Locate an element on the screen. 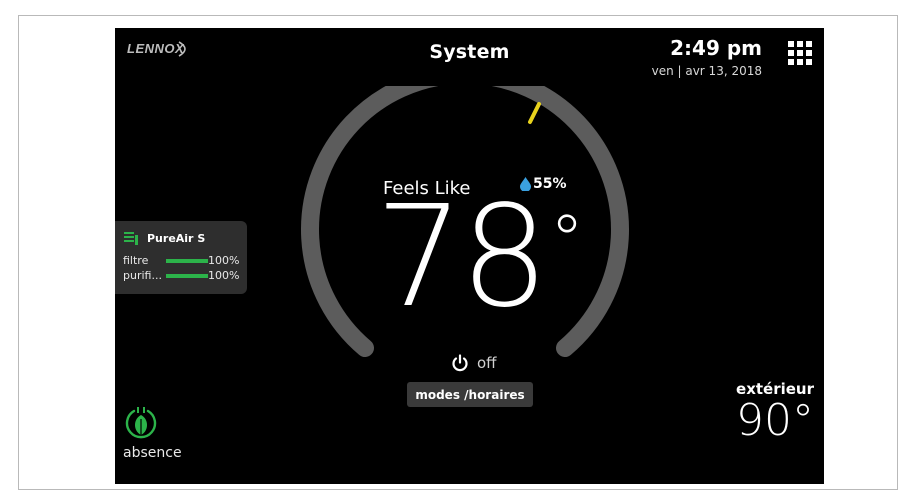 The width and height of the screenshot is (911, 495). indoor-temperature: 78 is located at coordinates (461, 257).